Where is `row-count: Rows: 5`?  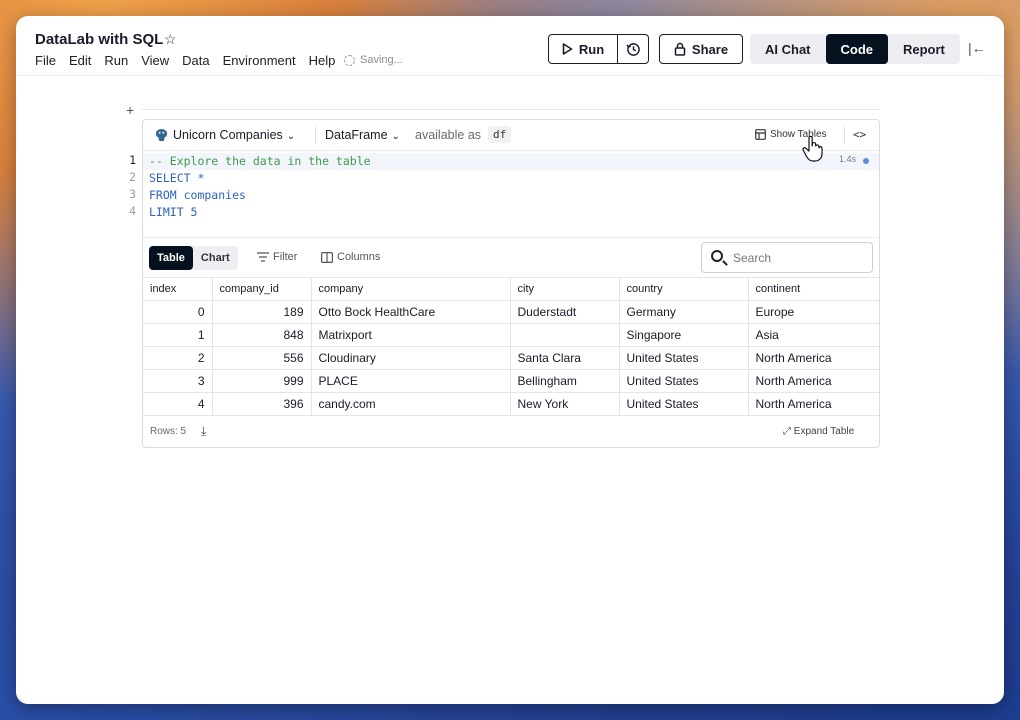 row-count: Rows: 5 is located at coordinates (168, 431).